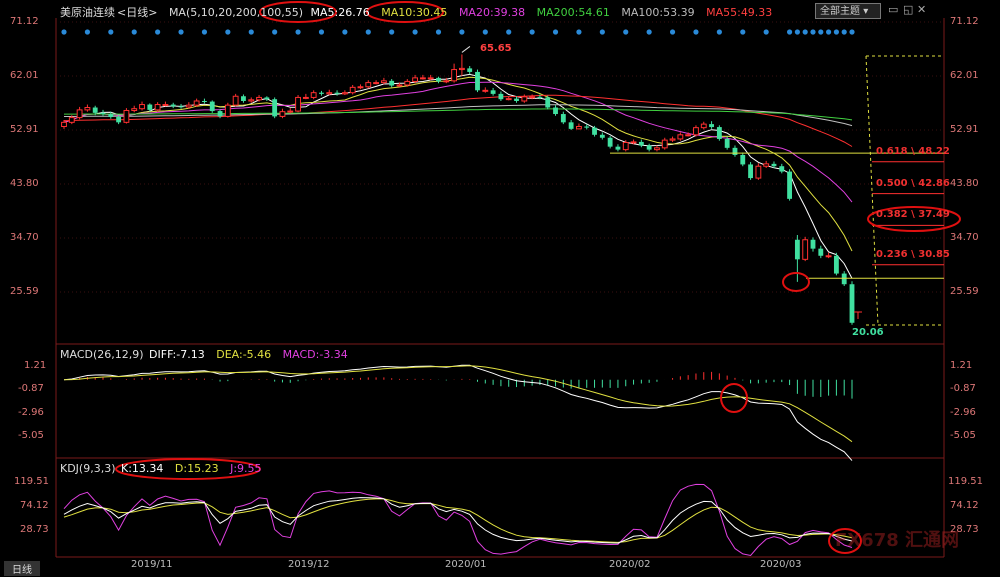 The image size is (1000, 577). What do you see at coordinates (31, 481) in the screenshot?
I see `kdj-y-tick-left: 119.51` at bounding box center [31, 481].